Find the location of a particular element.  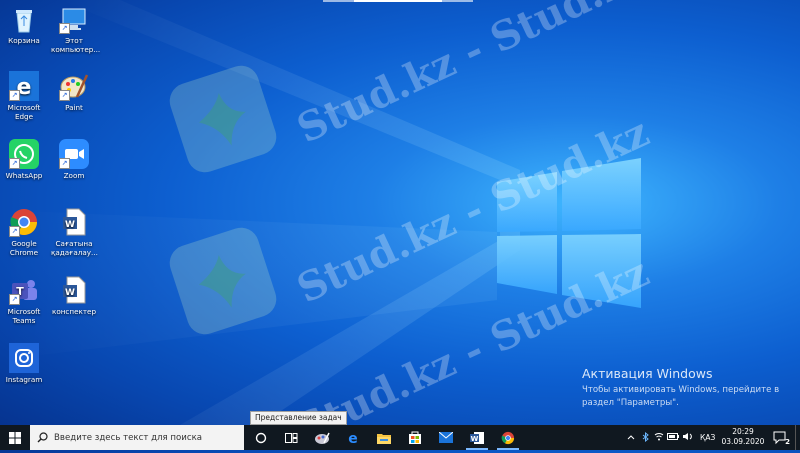

cortana-icon is located at coordinates (261, 437).